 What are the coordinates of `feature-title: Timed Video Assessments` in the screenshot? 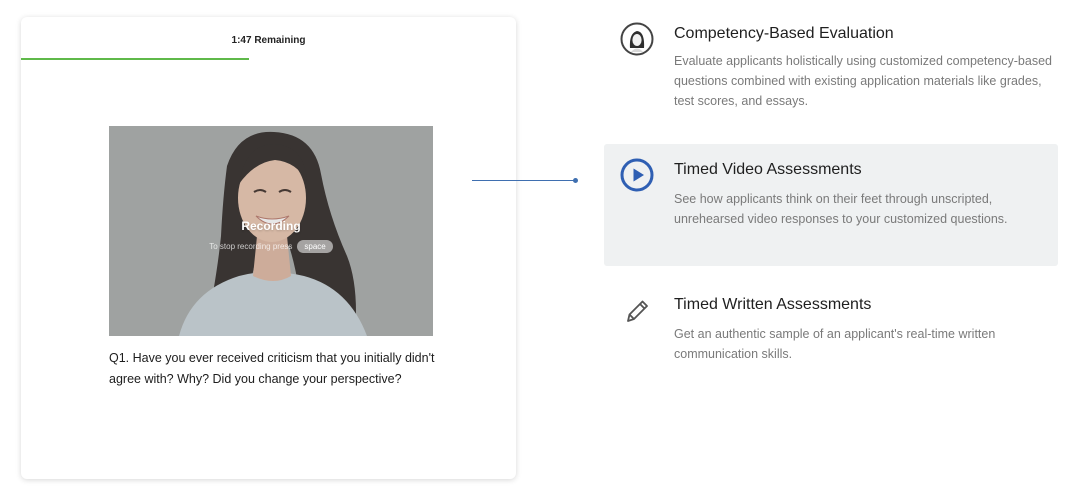 It's located at (768, 169).